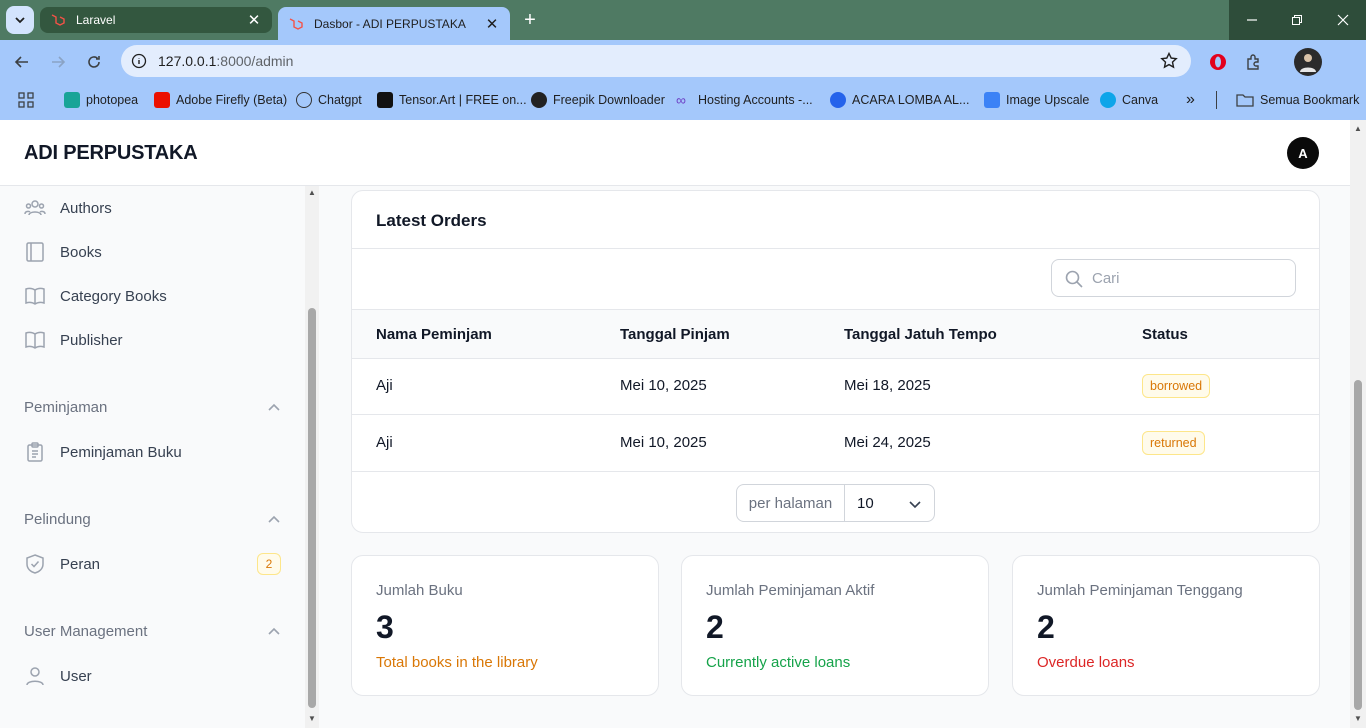 This screenshot has height=728, width=1366. I want to click on browser-toolbar: 127.0.0.1:8000/admin, so click(683, 60).